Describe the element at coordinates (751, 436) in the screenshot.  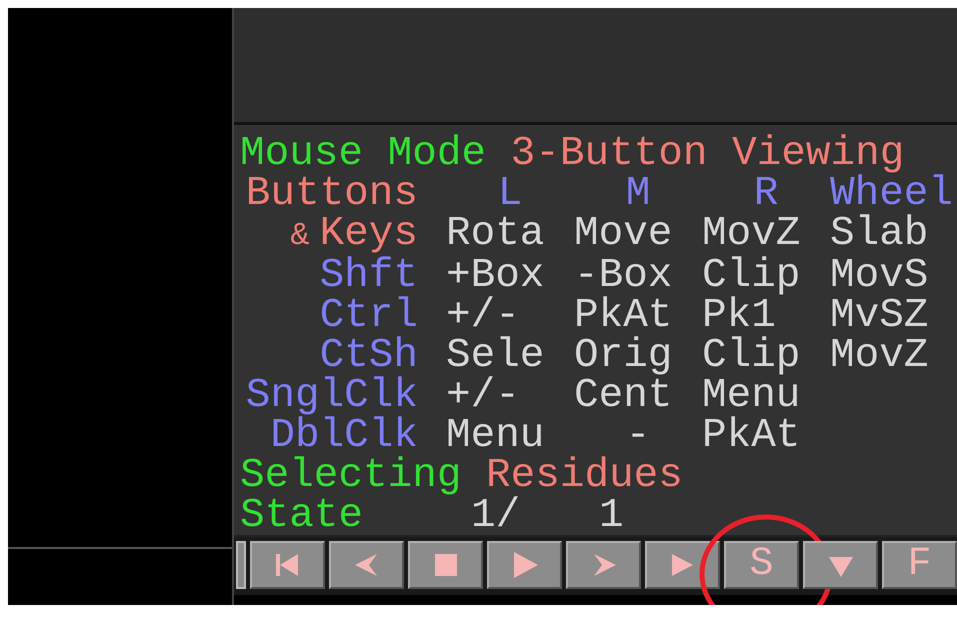
I see `action-label: PkAt` at that location.